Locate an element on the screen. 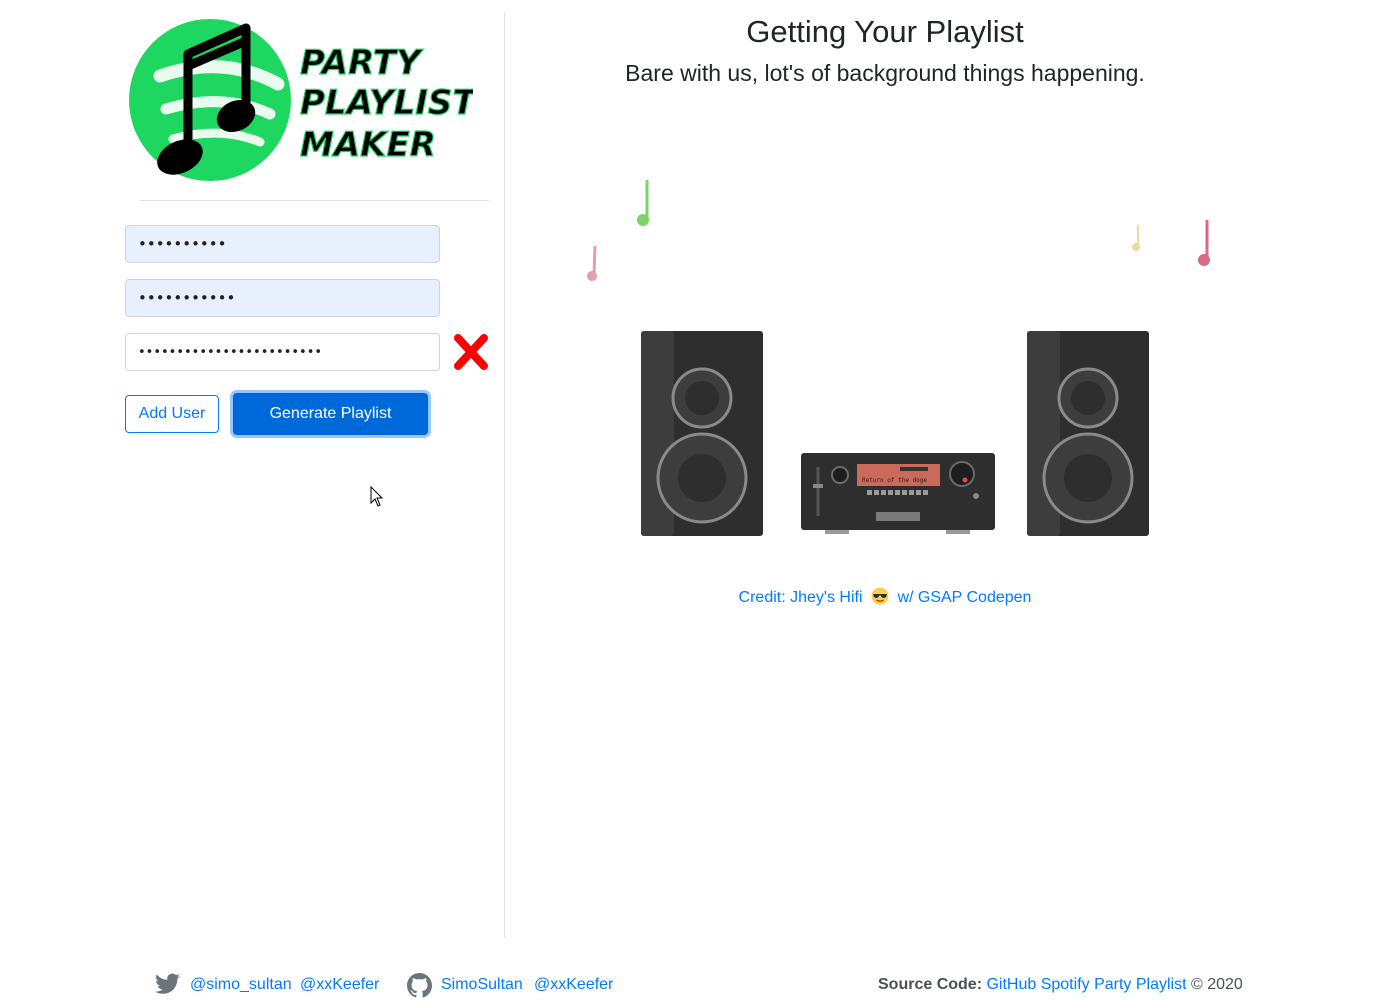 The image size is (1400, 1003). github-link-simo: SimoSultan is located at coordinates (482, 985).